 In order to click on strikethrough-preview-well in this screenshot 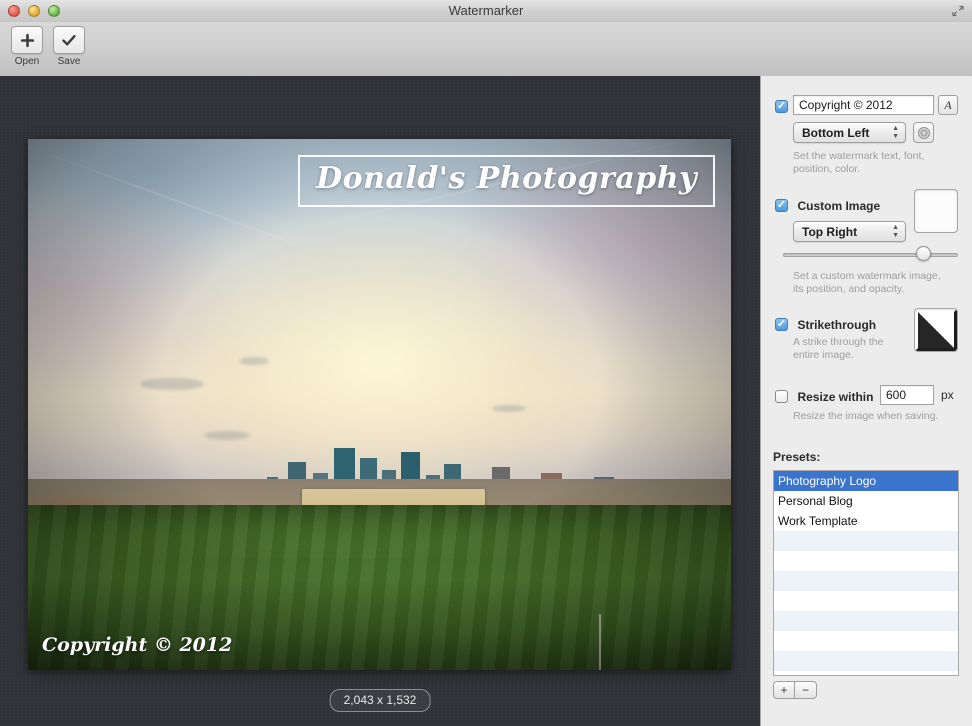, I will do `click(936, 330)`.